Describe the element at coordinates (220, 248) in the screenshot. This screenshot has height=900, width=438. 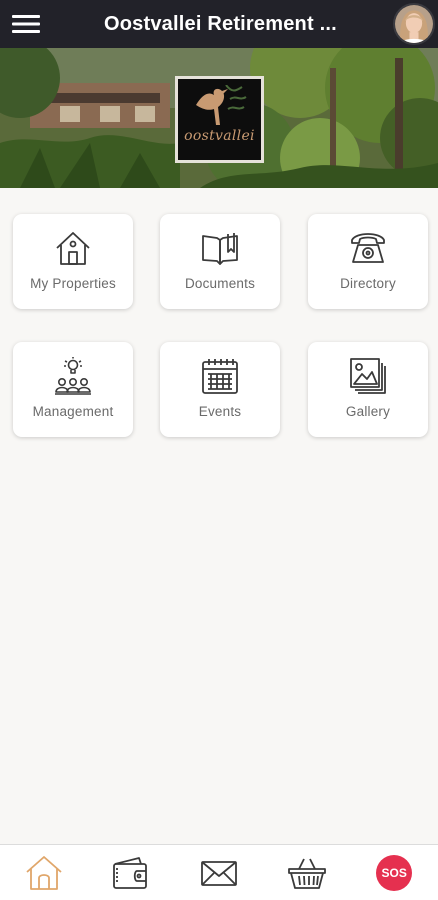
I see `open-book-icon` at that location.